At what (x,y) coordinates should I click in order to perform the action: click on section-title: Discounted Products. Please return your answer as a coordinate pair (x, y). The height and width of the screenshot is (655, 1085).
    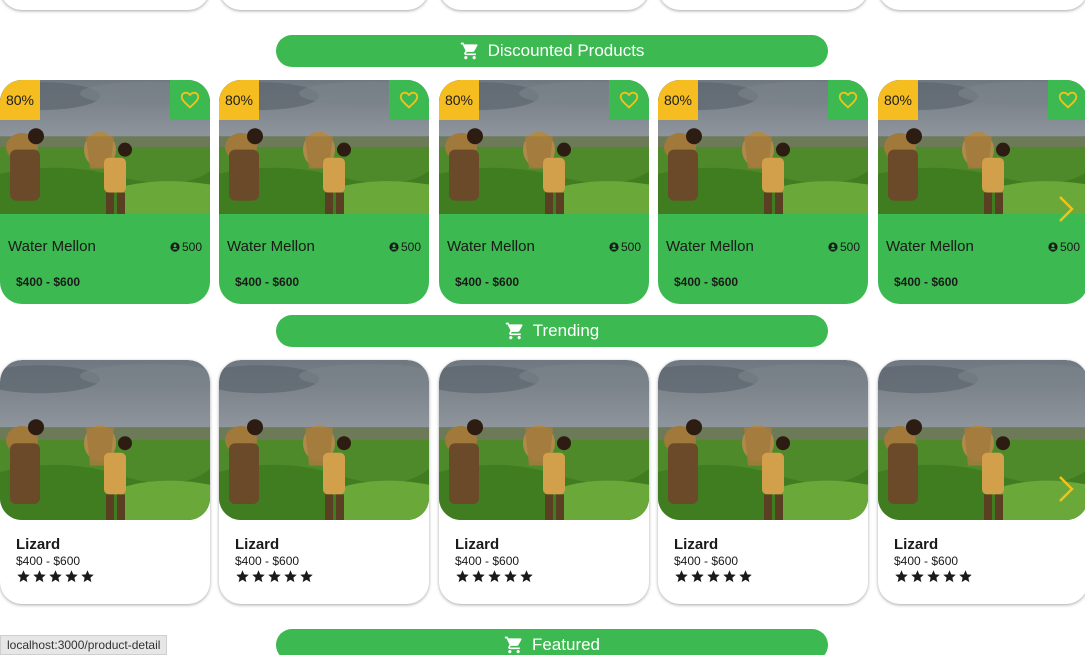
    Looking at the image, I should click on (566, 50).